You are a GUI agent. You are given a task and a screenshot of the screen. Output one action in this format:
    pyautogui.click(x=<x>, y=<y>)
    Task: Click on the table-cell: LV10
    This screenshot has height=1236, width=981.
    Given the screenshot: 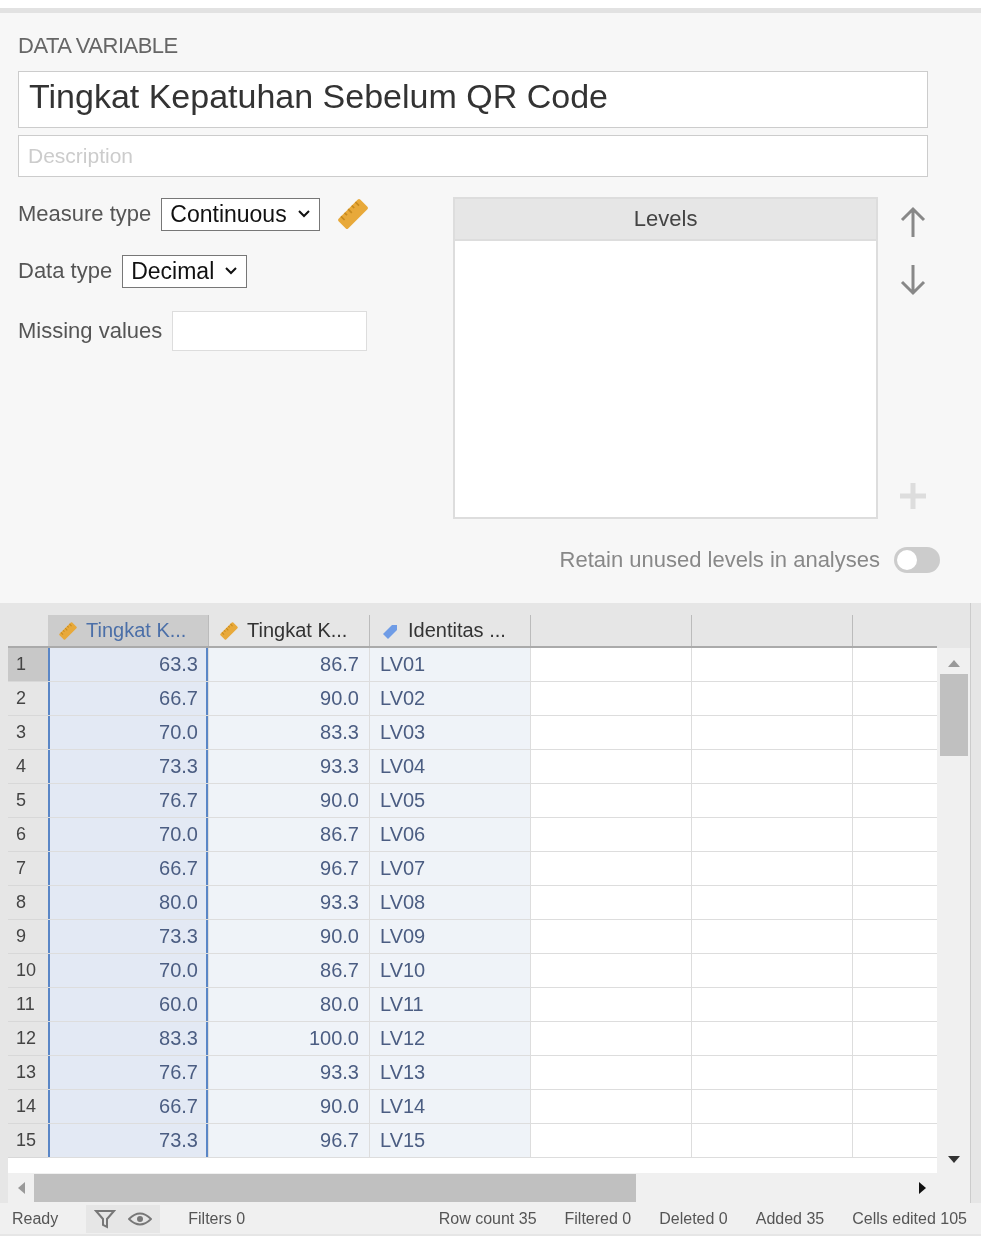 What is the action you would take?
    pyautogui.click(x=450, y=971)
    